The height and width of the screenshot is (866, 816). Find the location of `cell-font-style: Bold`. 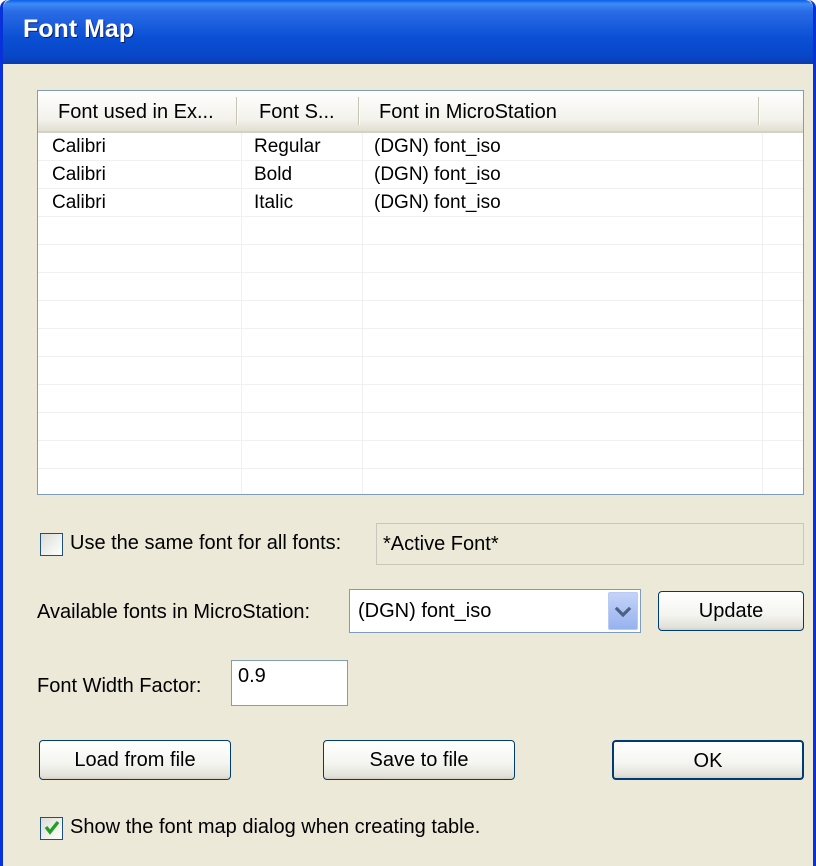

cell-font-style: Bold is located at coordinates (273, 174).